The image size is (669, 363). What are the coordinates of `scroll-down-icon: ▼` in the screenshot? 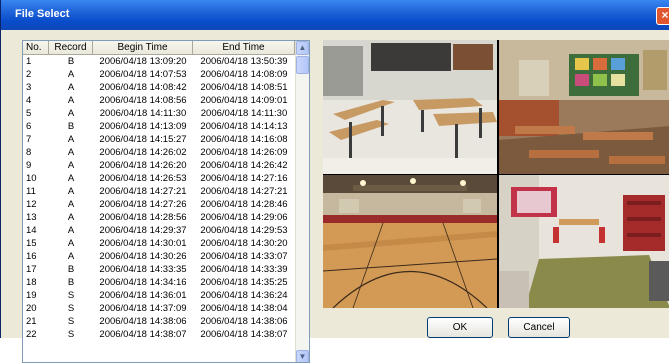 It's located at (302, 356).